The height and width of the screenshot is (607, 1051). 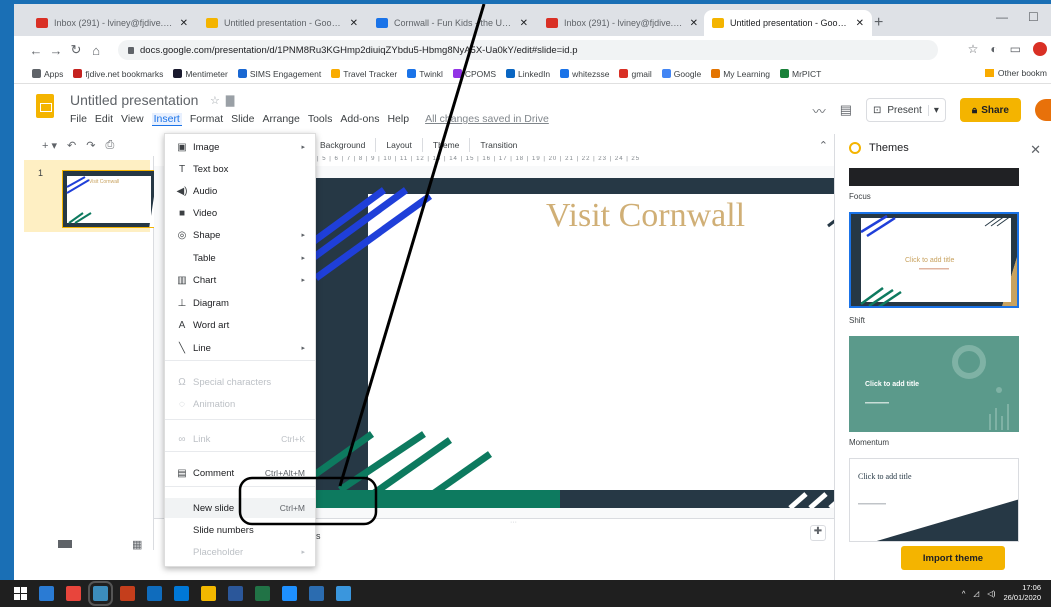 I want to click on theme-button: Theme, so click(x=446, y=145).